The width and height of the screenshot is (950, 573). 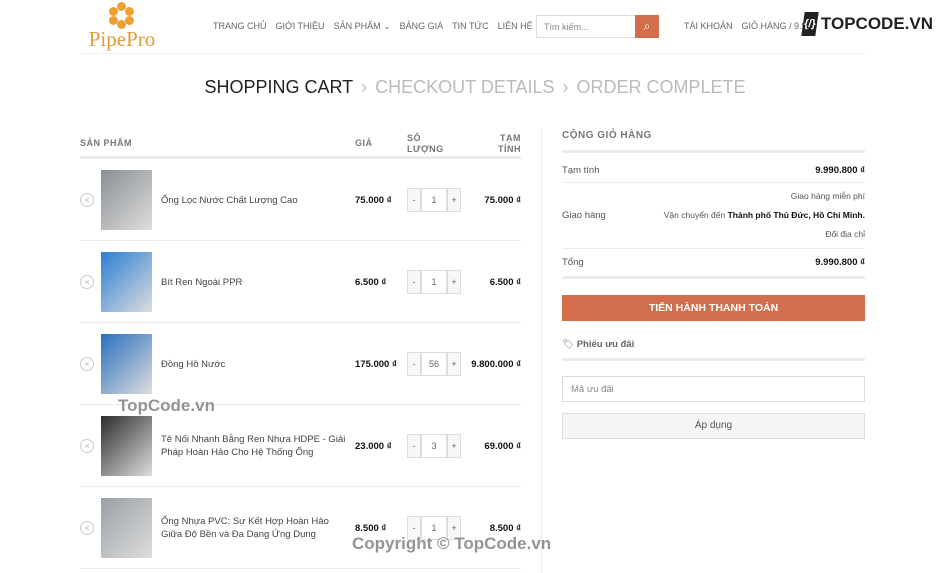 I want to click on shipping-label: Giao hàng, so click(x=584, y=215).